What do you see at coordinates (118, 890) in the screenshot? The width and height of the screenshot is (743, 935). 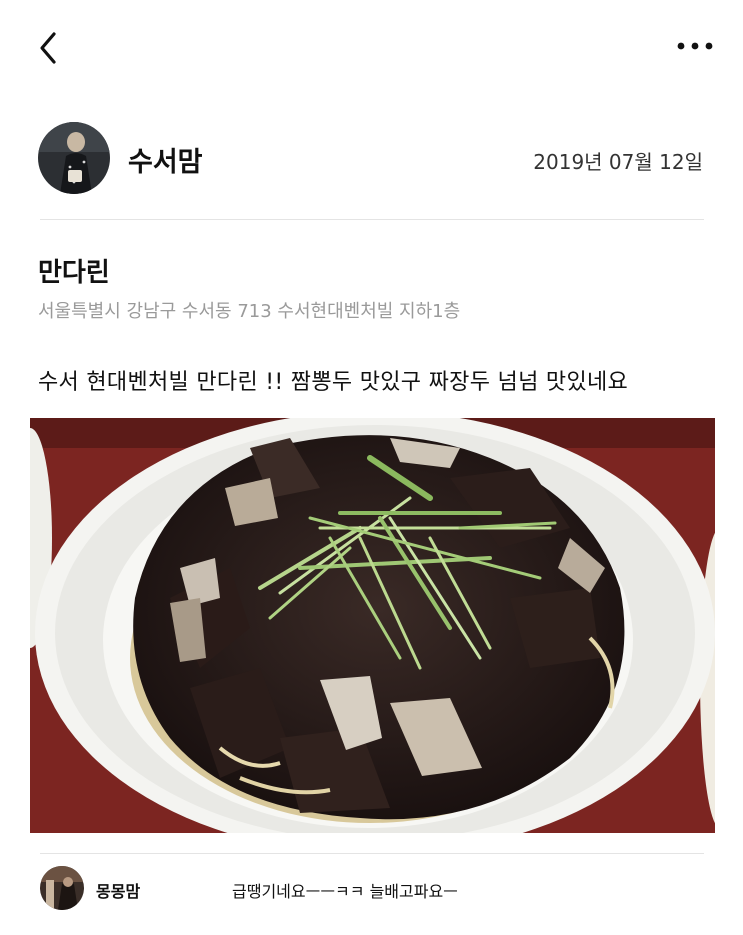 I see `commenter-name: 몽몽맘` at bounding box center [118, 890].